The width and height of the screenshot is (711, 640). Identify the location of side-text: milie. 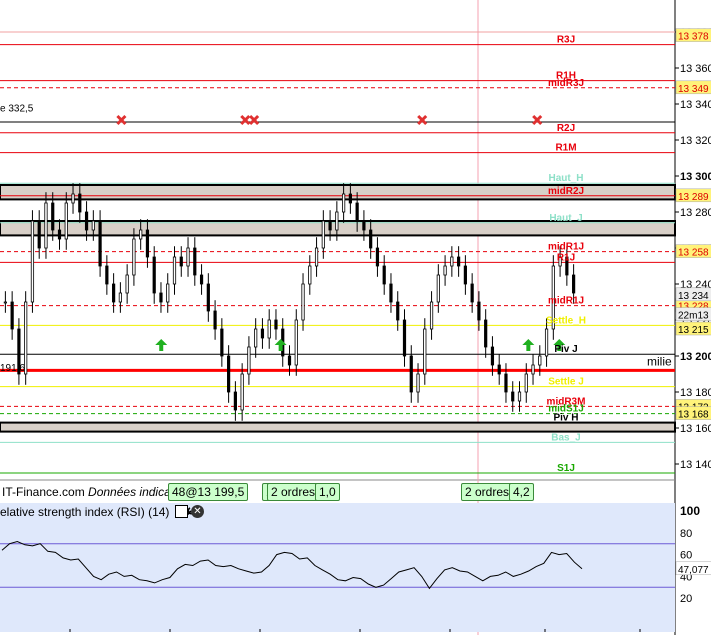
(659, 361).